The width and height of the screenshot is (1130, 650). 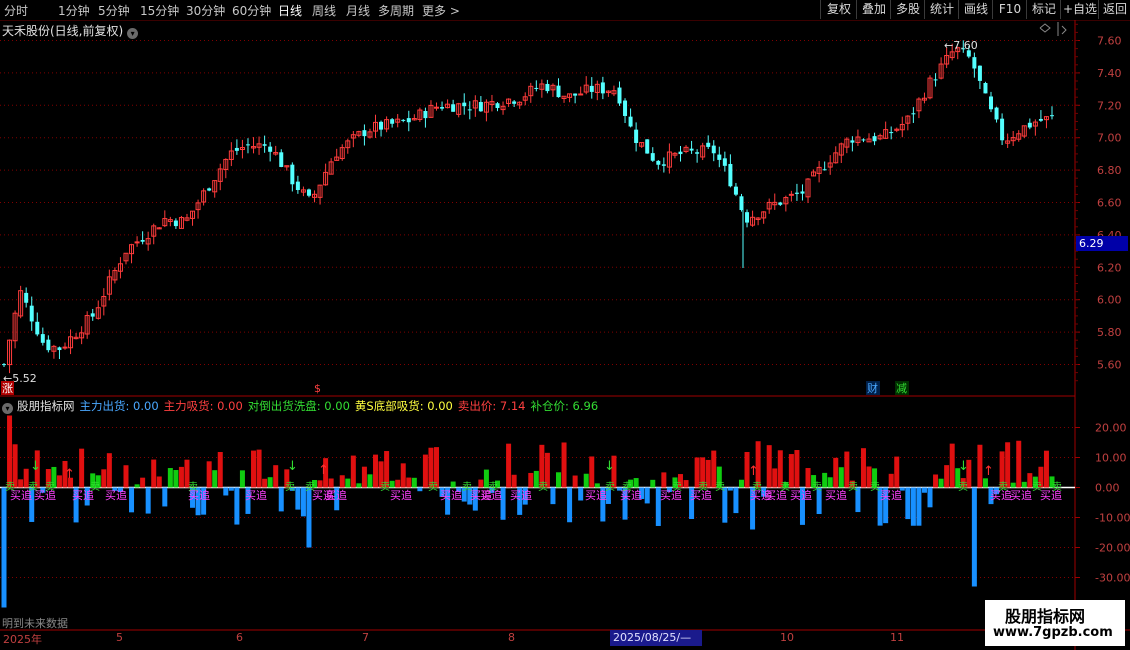 I want to click on dollar-marker: $, so click(x=317, y=388).